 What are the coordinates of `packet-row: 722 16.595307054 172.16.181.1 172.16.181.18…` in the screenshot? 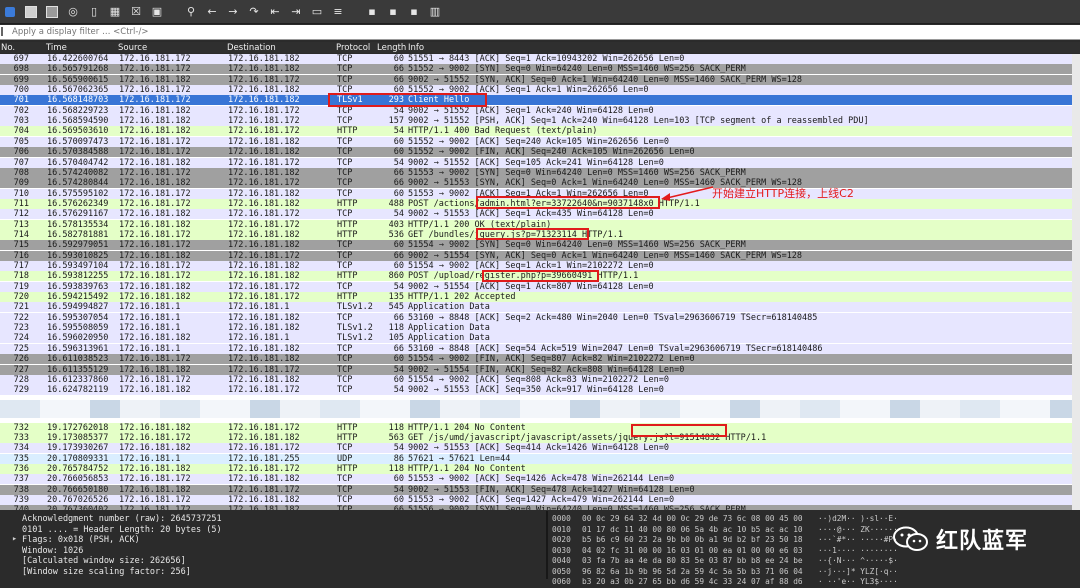 It's located at (540, 317).